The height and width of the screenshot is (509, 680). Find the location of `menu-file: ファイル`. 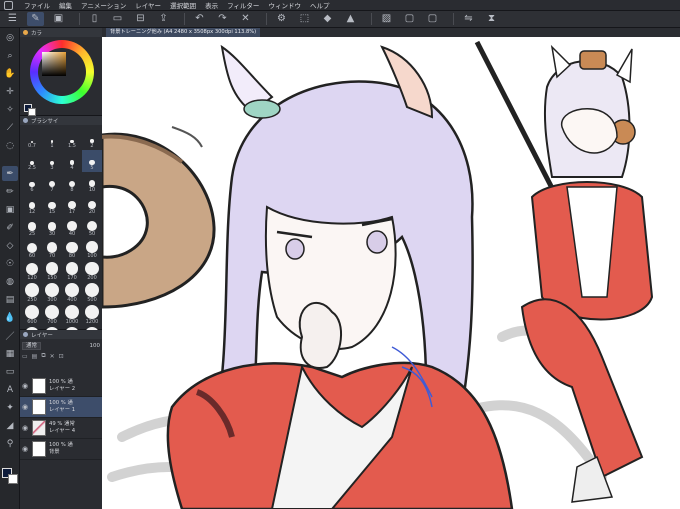

menu-file: ファイル is located at coordinates (37, 5).